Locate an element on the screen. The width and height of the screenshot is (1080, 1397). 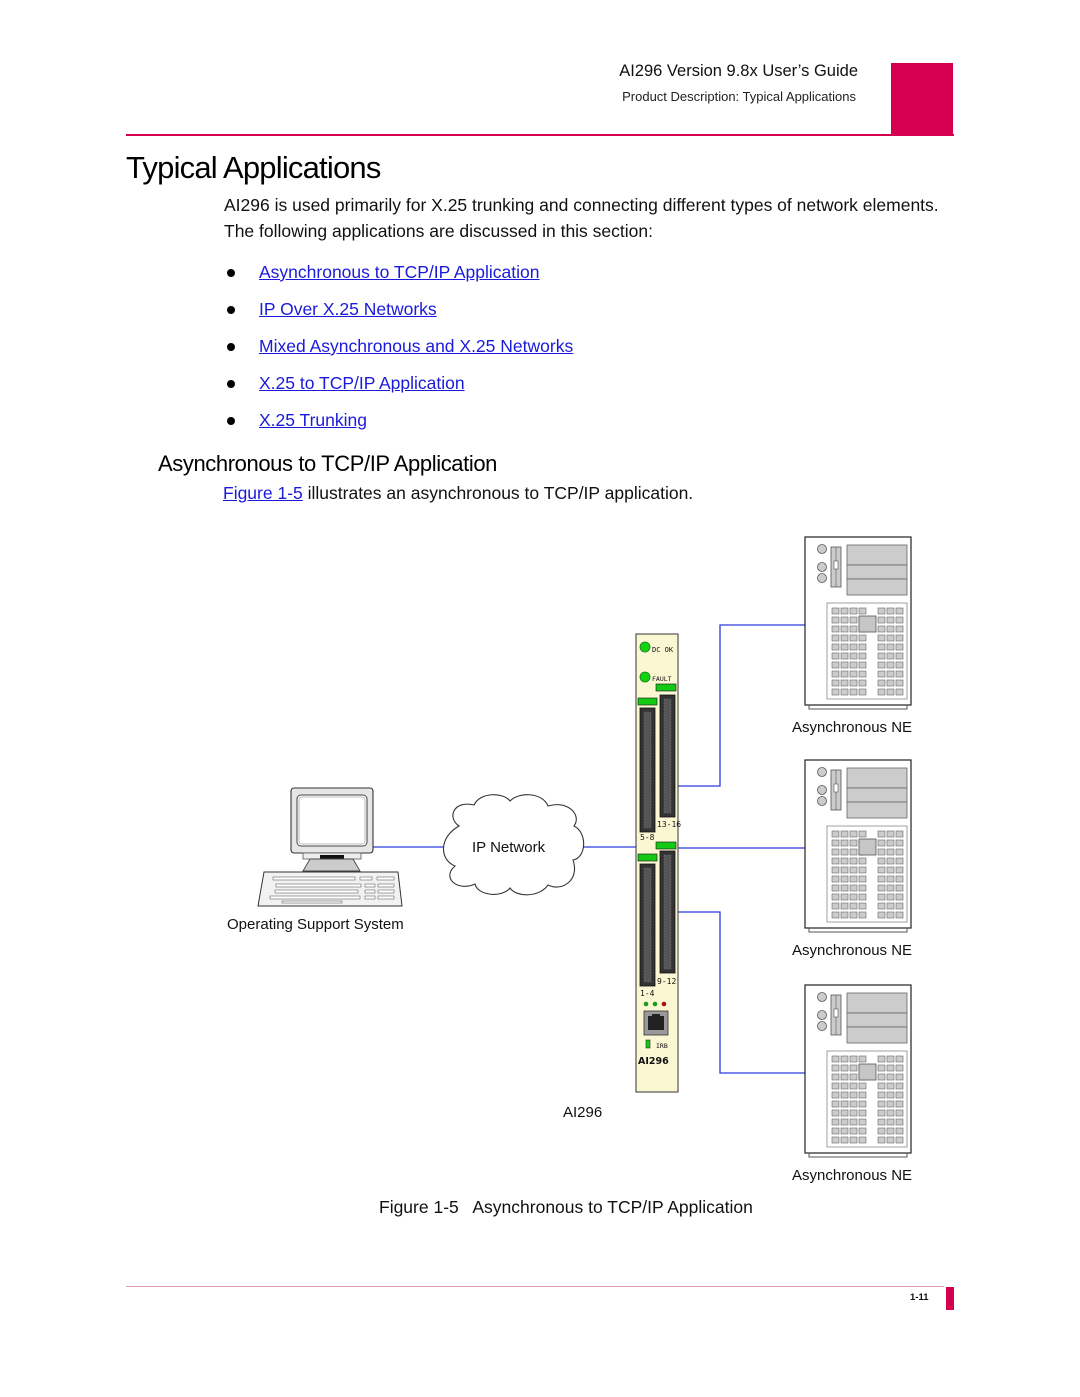
irb-label: IRB is located at coordinates (662, 1046).